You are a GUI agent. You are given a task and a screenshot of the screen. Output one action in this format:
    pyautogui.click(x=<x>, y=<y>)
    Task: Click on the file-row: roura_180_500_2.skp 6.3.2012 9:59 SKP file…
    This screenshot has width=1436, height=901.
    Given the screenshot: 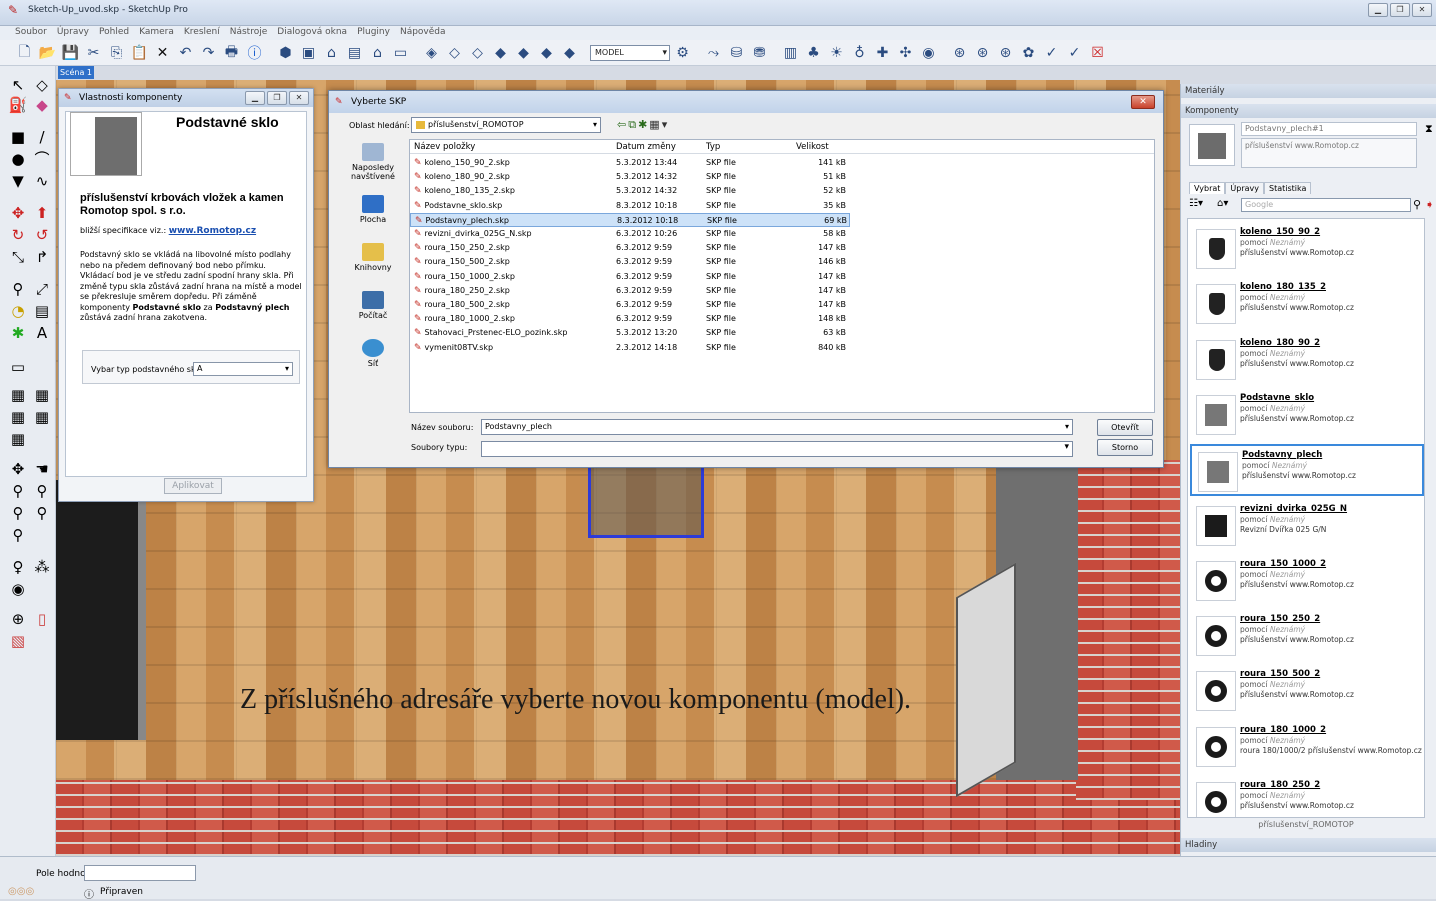 What is the action you would take?
    pyautogui.click(x=630, y=305)
    